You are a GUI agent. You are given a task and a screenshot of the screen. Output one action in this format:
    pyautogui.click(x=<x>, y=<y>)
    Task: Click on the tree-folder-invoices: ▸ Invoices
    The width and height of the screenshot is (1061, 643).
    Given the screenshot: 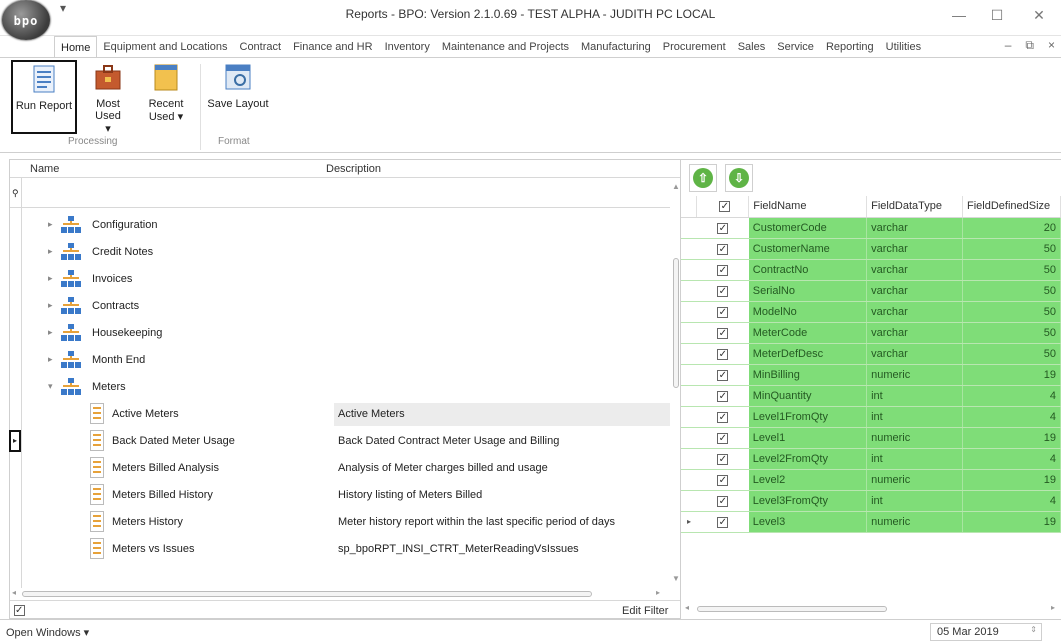 What is the action you would take?
    pyautogui.click(x=346, y=279)
    